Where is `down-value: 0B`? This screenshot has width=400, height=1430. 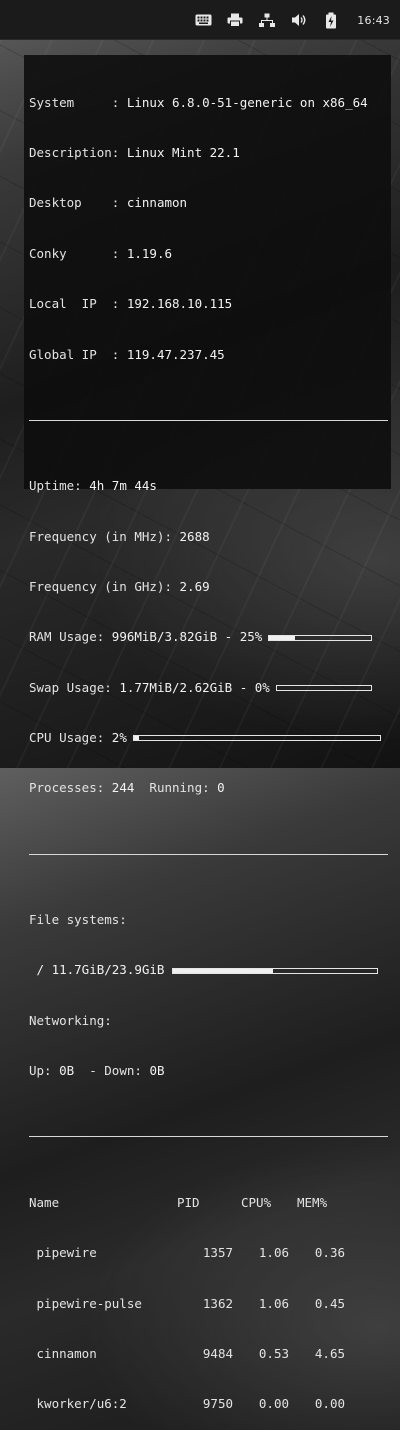
down-value: 0B is located at coordinates (157, 1071).